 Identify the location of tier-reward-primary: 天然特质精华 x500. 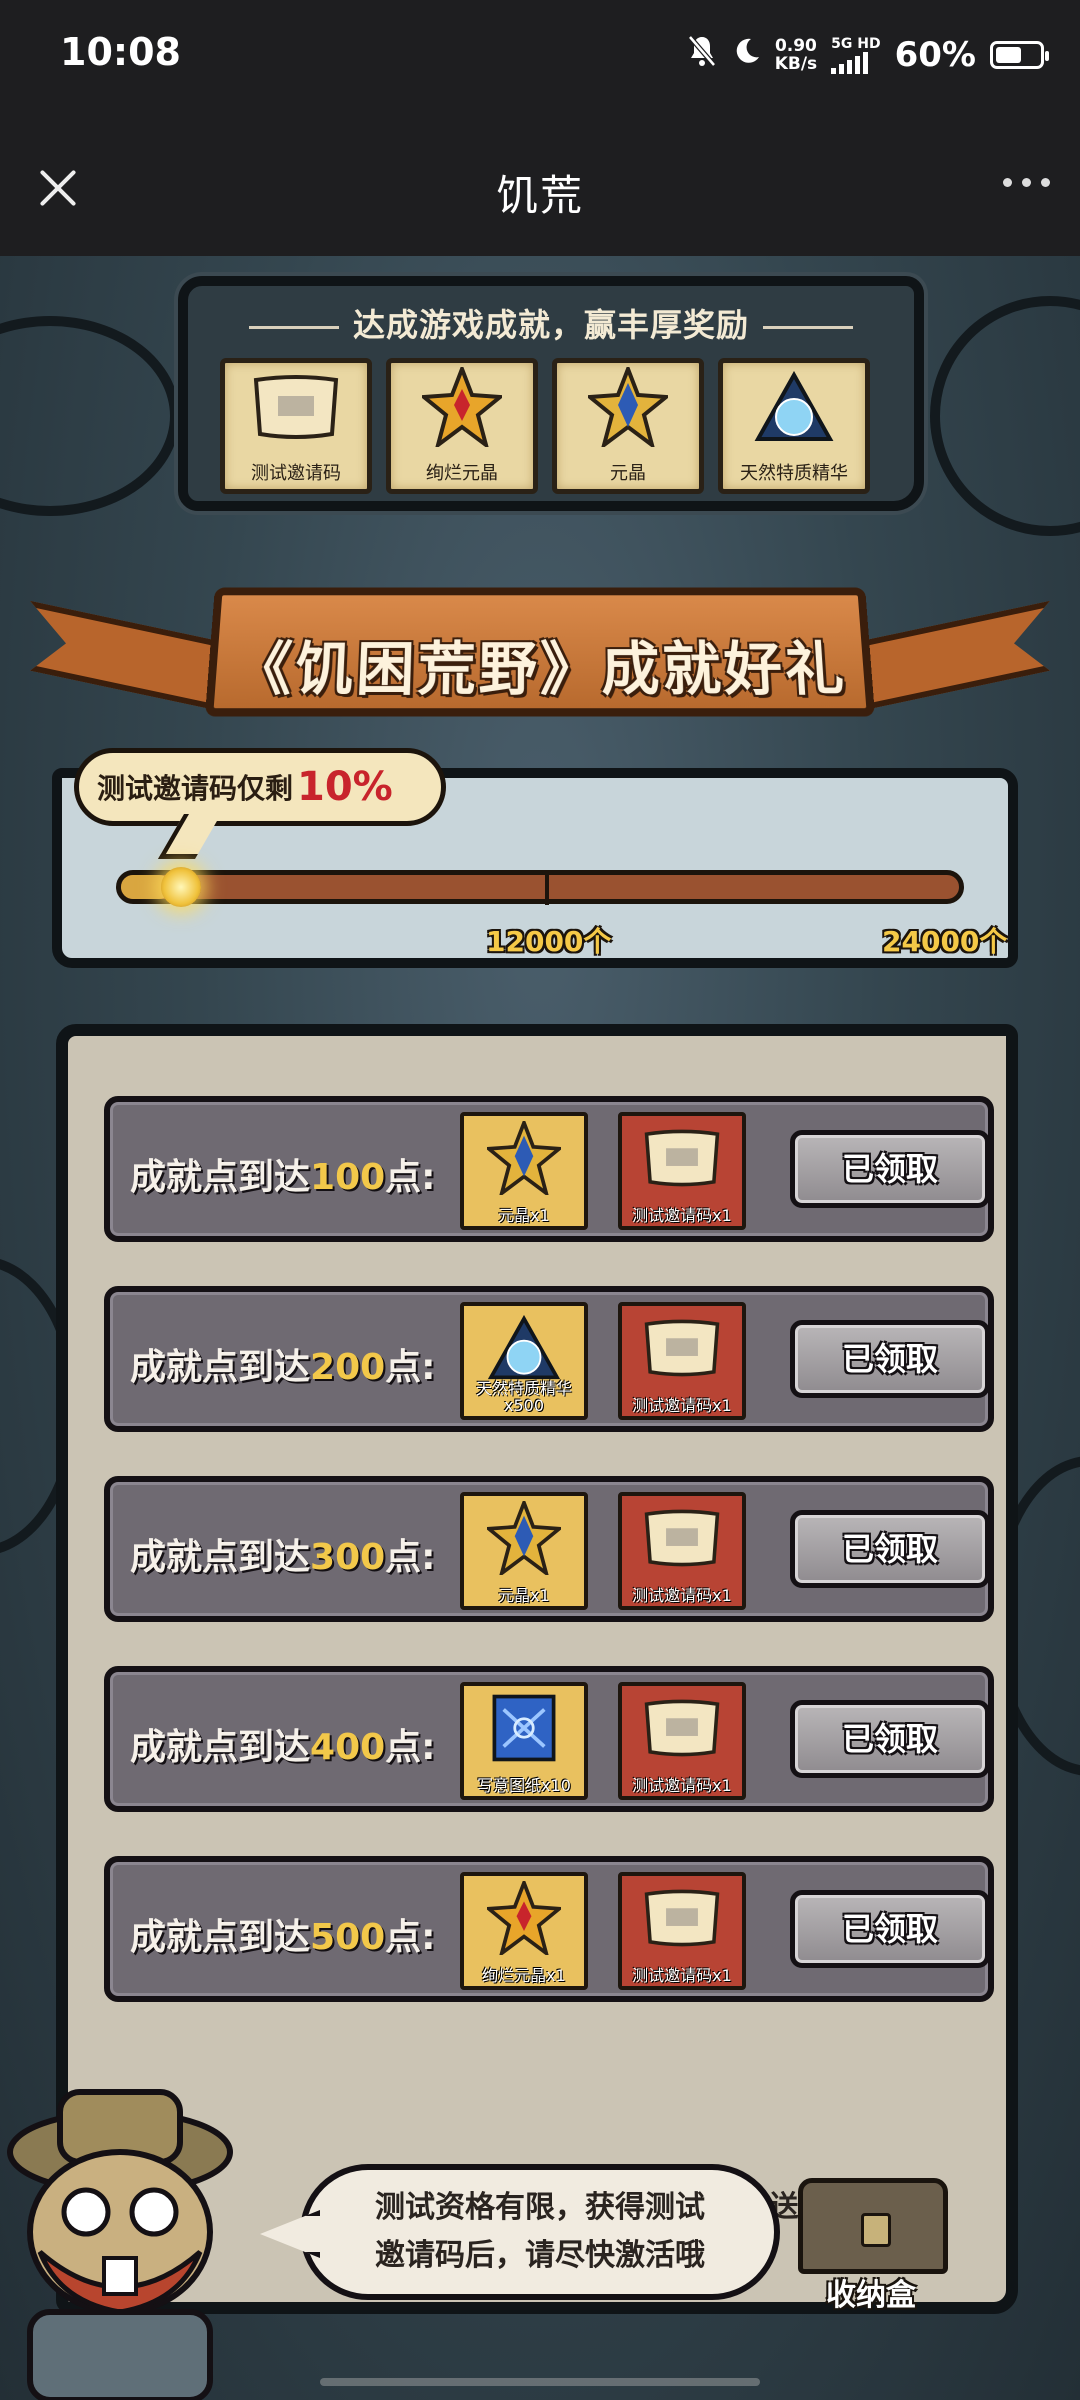
(524, 1361).